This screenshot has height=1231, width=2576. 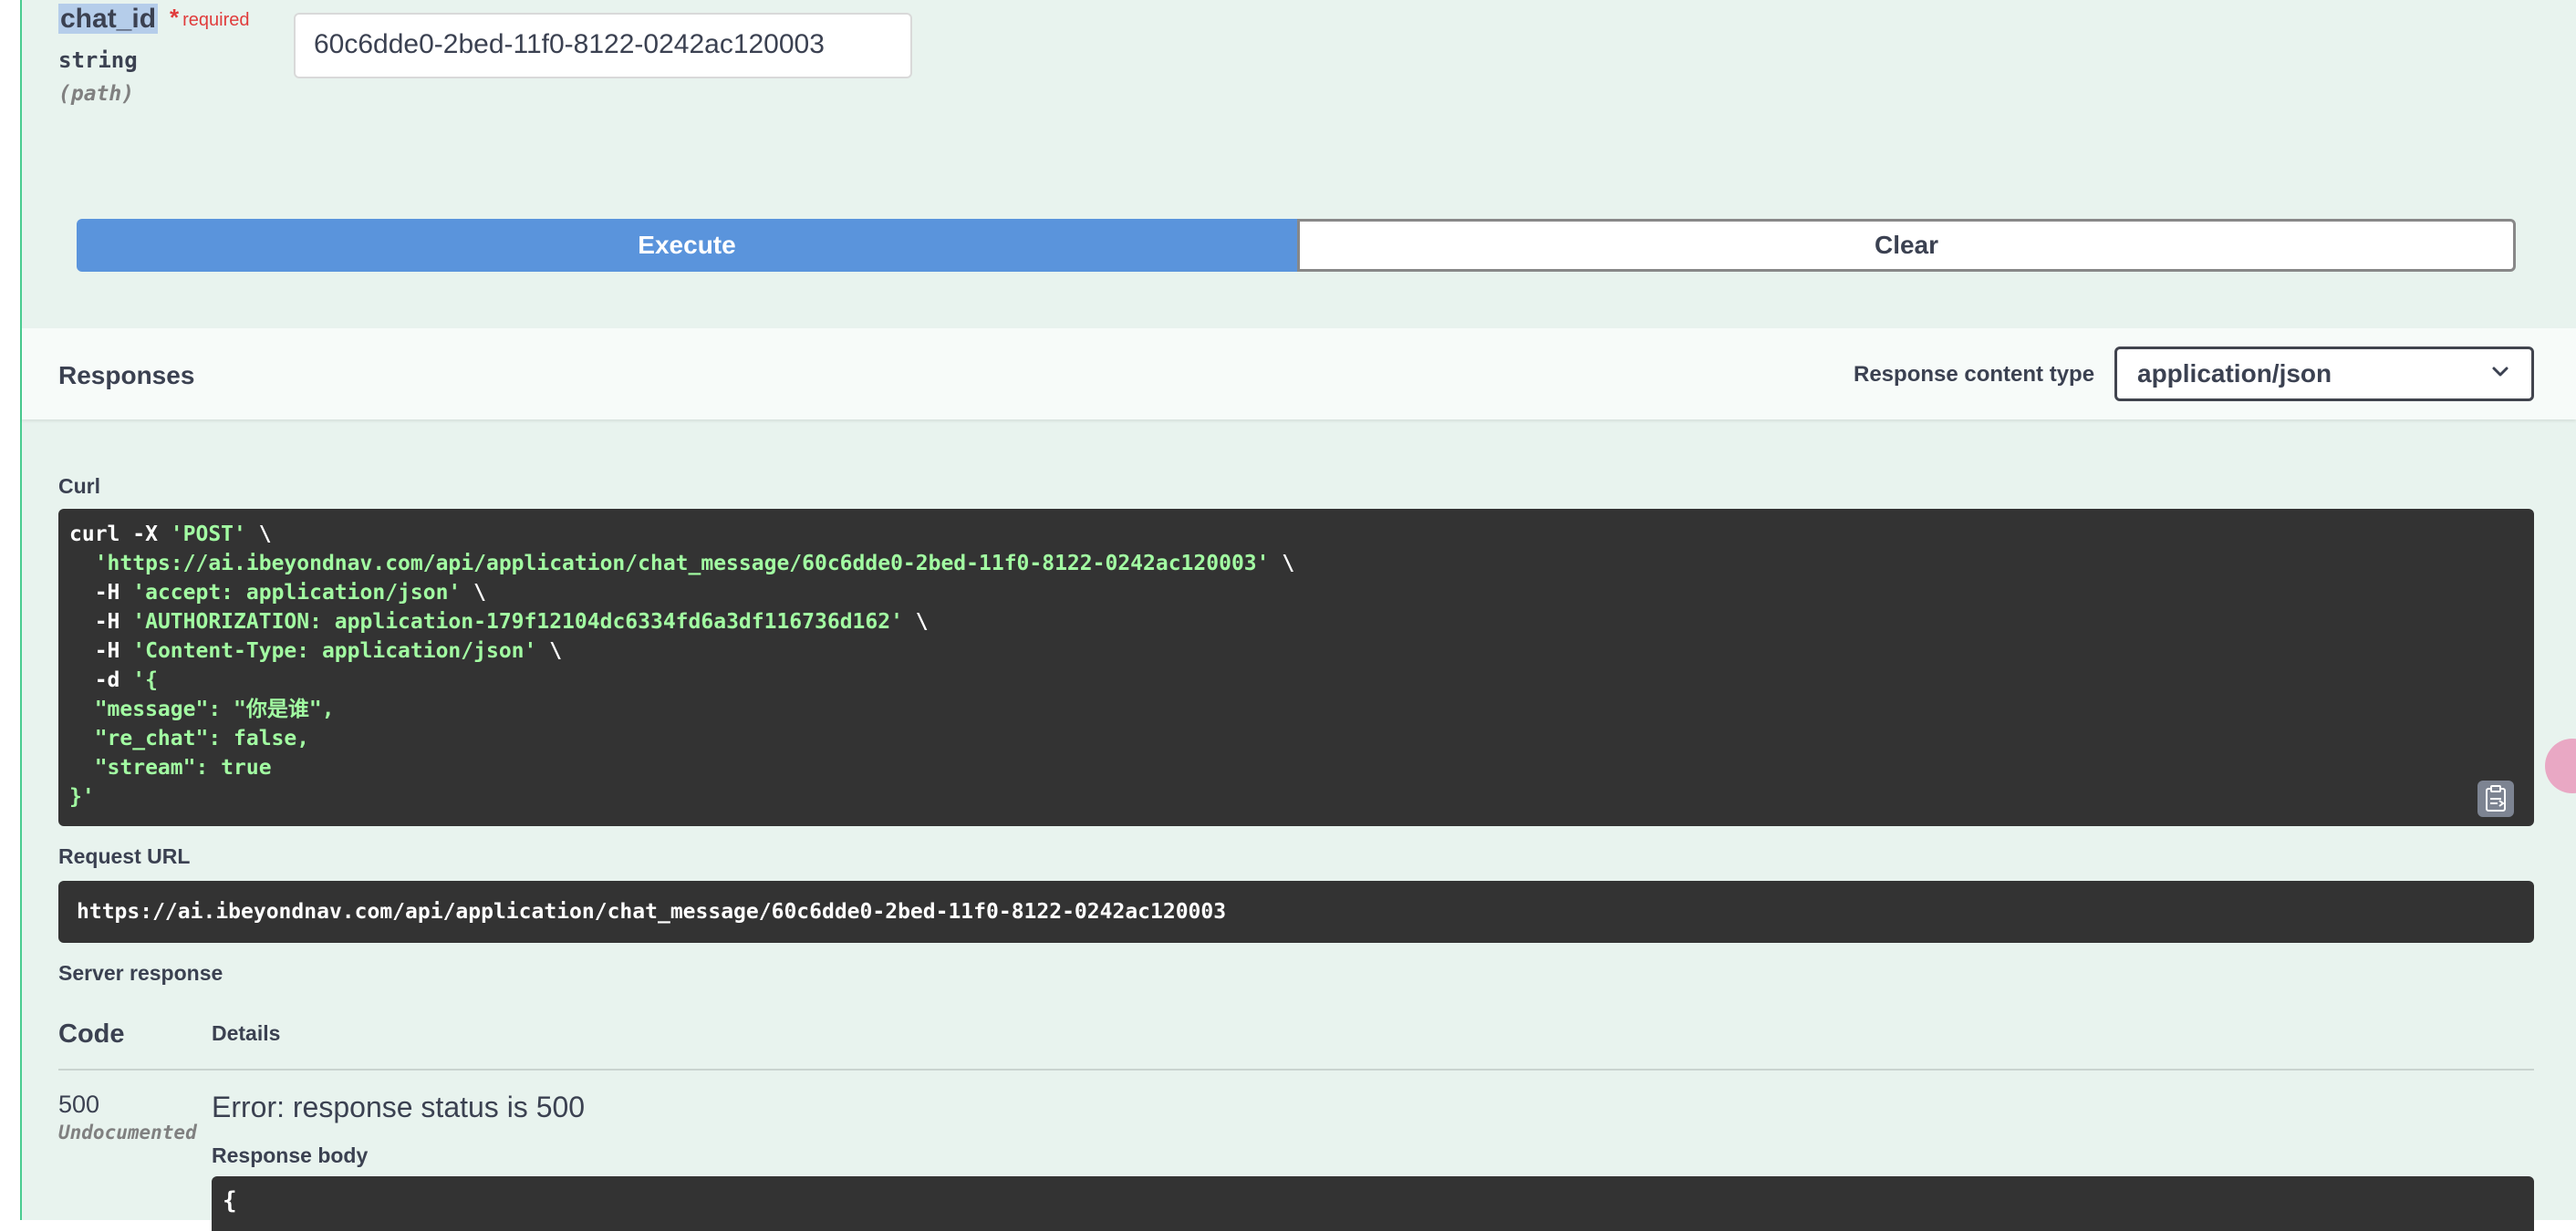 I want to click on param-name: chat_id, so click(x=108, y=19).